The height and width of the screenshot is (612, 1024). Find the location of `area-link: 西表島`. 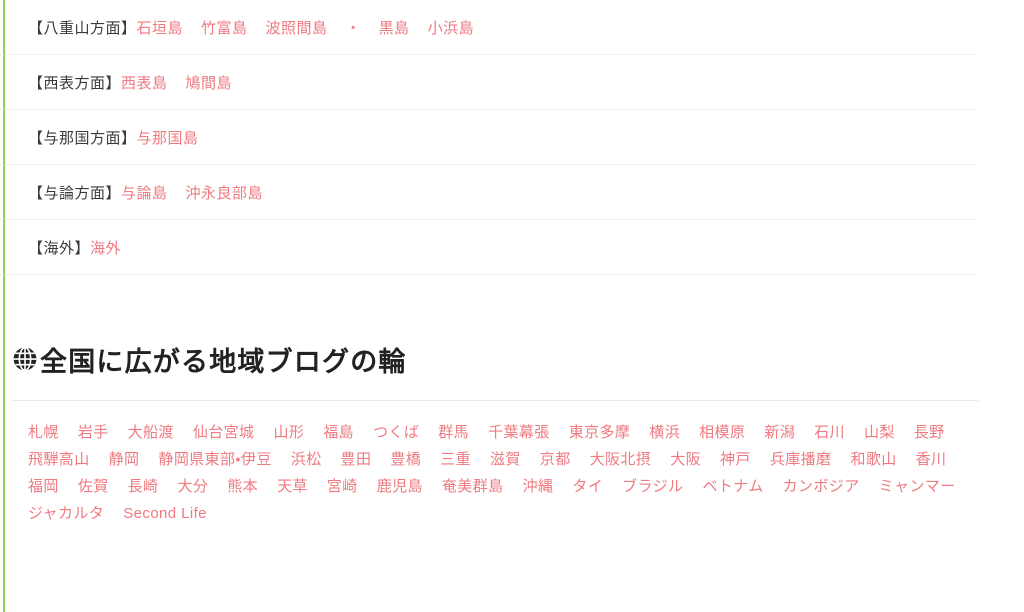

area-link: 西表島 is located at coordinates (144, 82).